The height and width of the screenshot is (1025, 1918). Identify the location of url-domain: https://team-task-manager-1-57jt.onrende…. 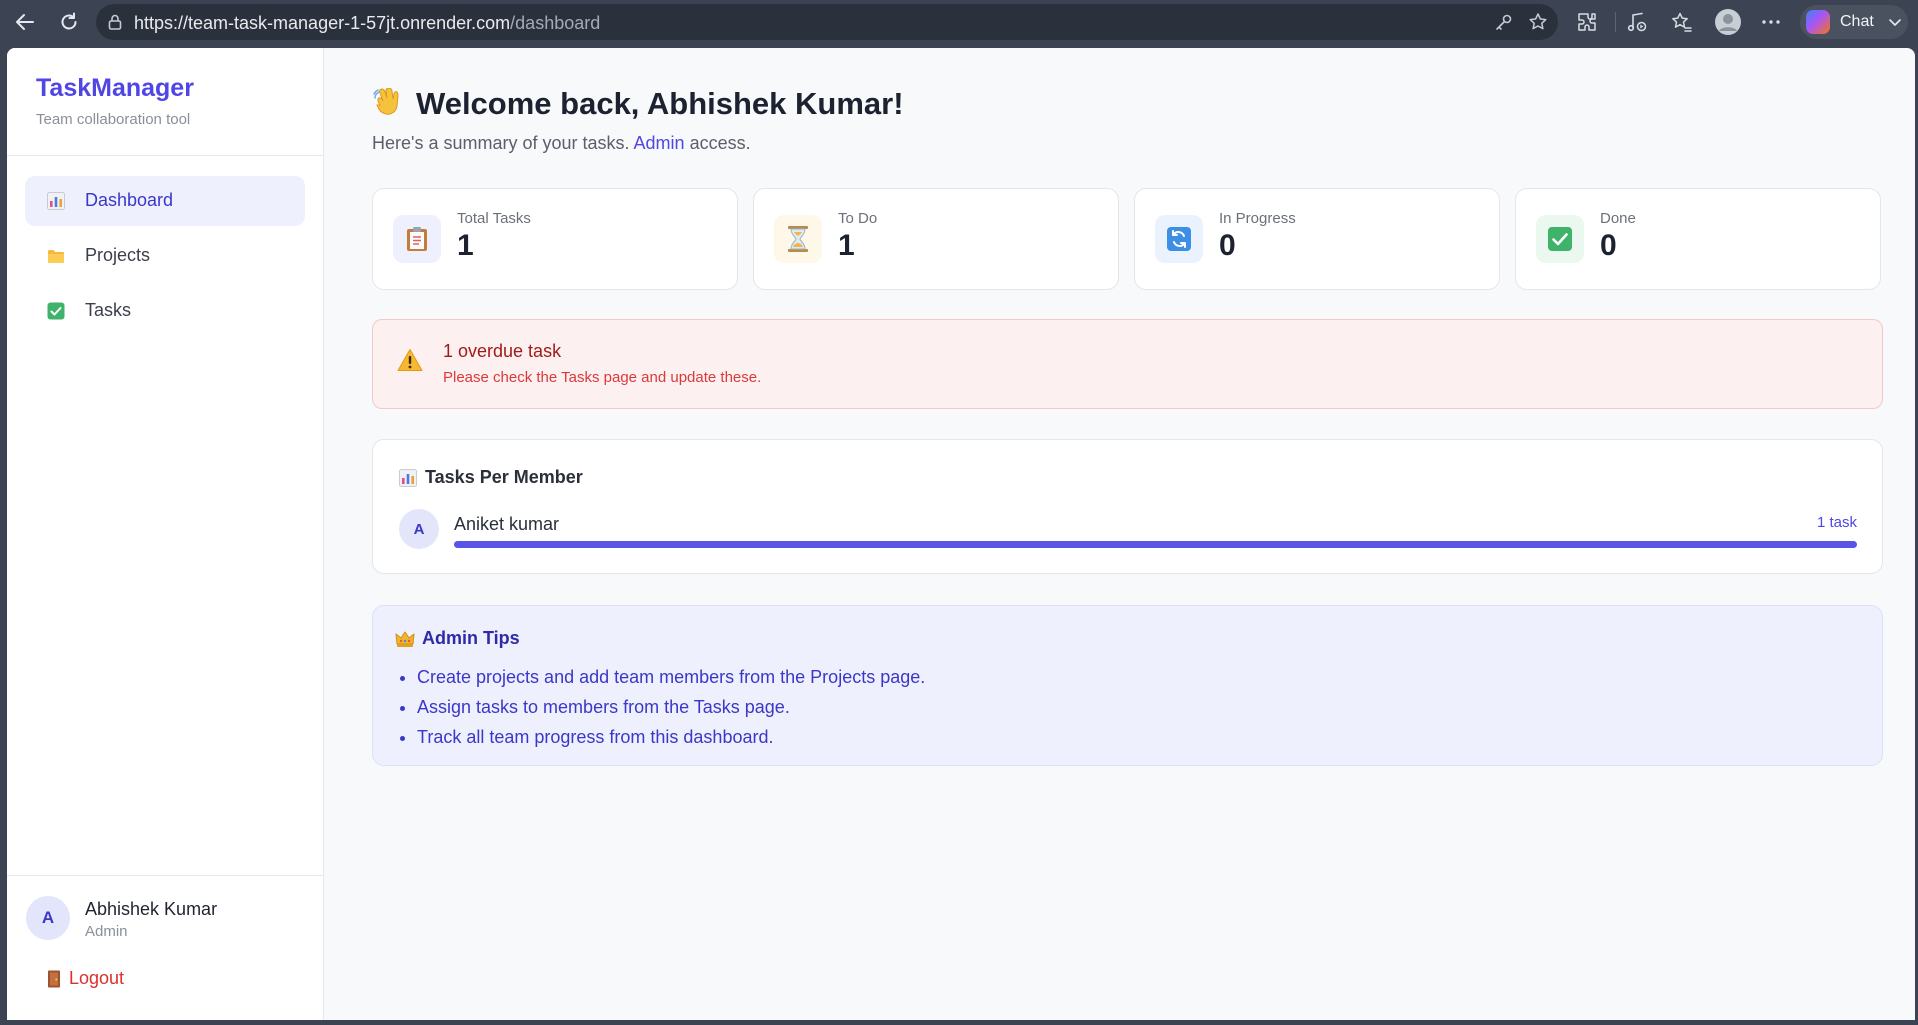
(322, 23).